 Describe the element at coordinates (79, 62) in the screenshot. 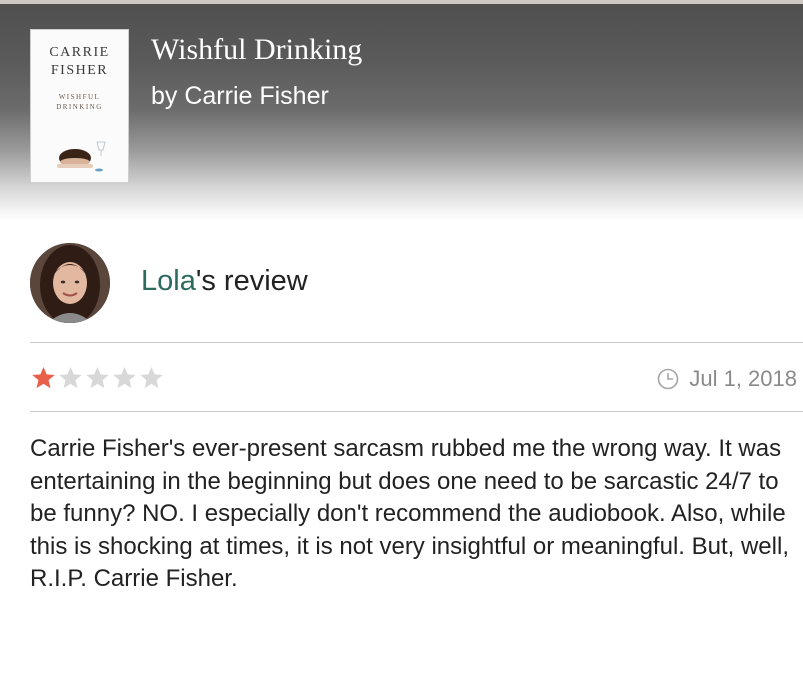

I see `cover-author: CARRIE FISHER` at that location.